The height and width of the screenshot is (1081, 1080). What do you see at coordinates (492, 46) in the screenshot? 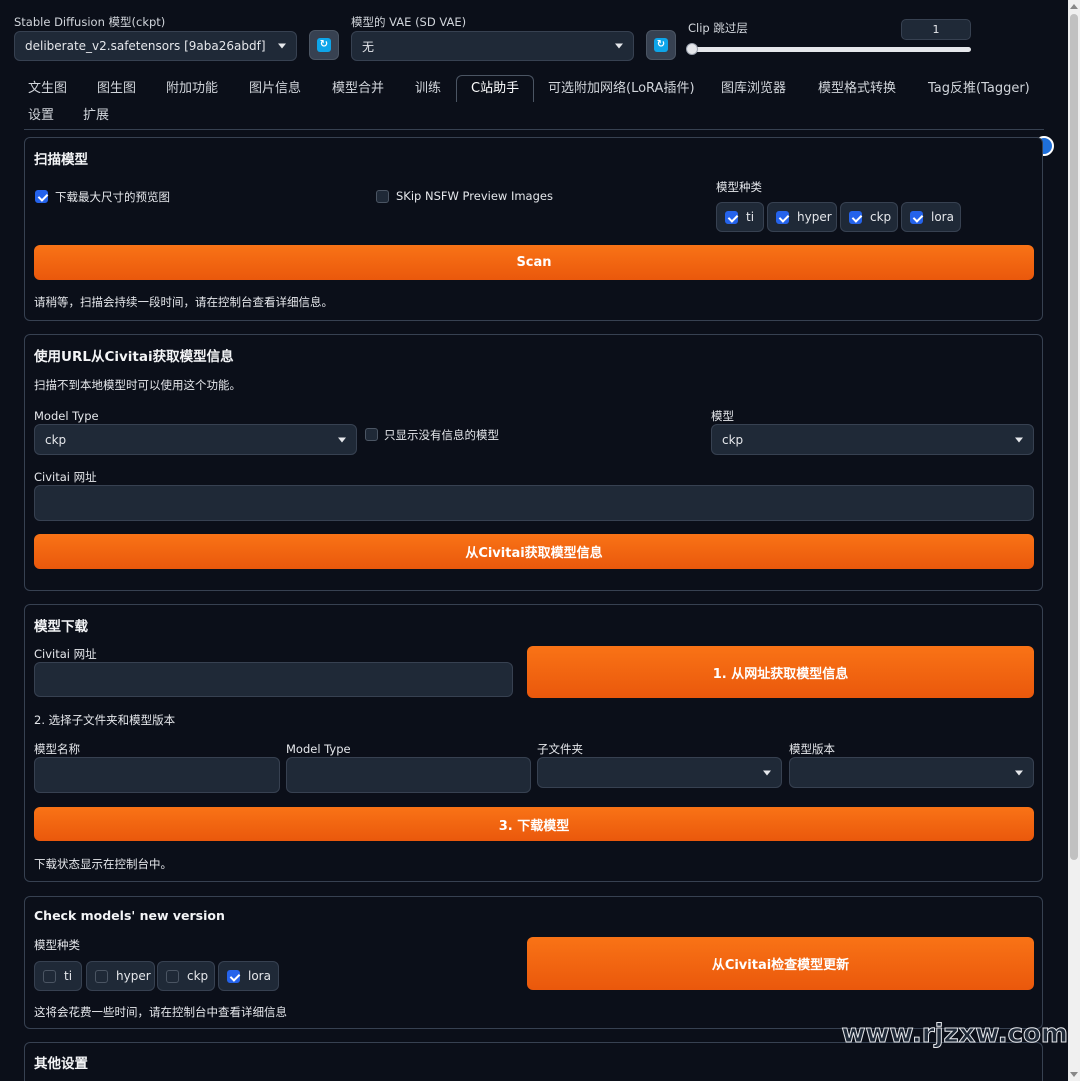
I see `vae-select: 无` at bounding box center [492, 46].